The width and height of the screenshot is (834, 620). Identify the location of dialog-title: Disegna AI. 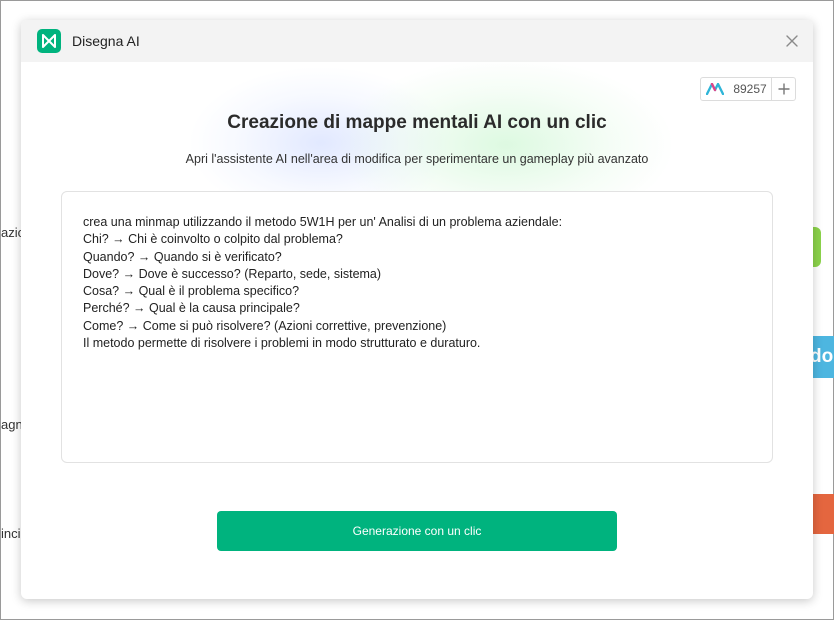
(106, 41).